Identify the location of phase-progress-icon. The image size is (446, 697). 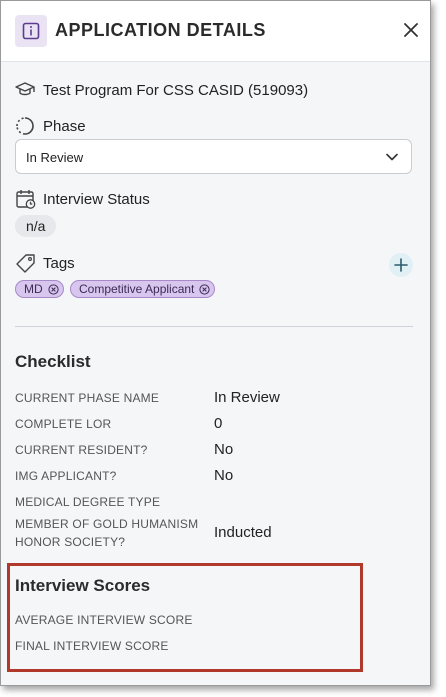
(25, 126).